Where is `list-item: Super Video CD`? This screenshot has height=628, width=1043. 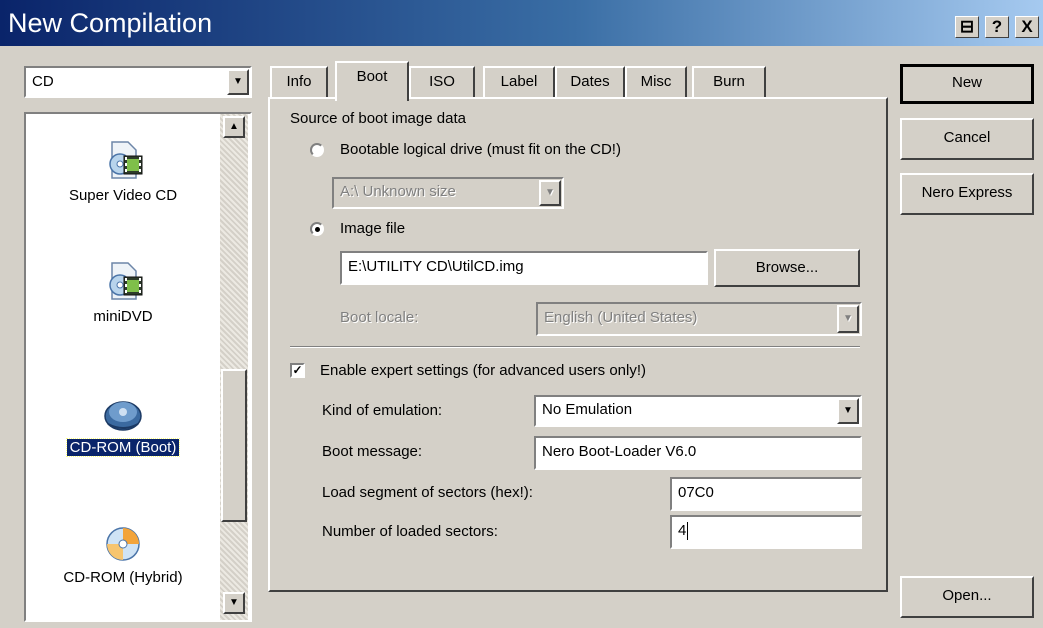 list-item: Super Video CD is located at coordinates (123, 172).